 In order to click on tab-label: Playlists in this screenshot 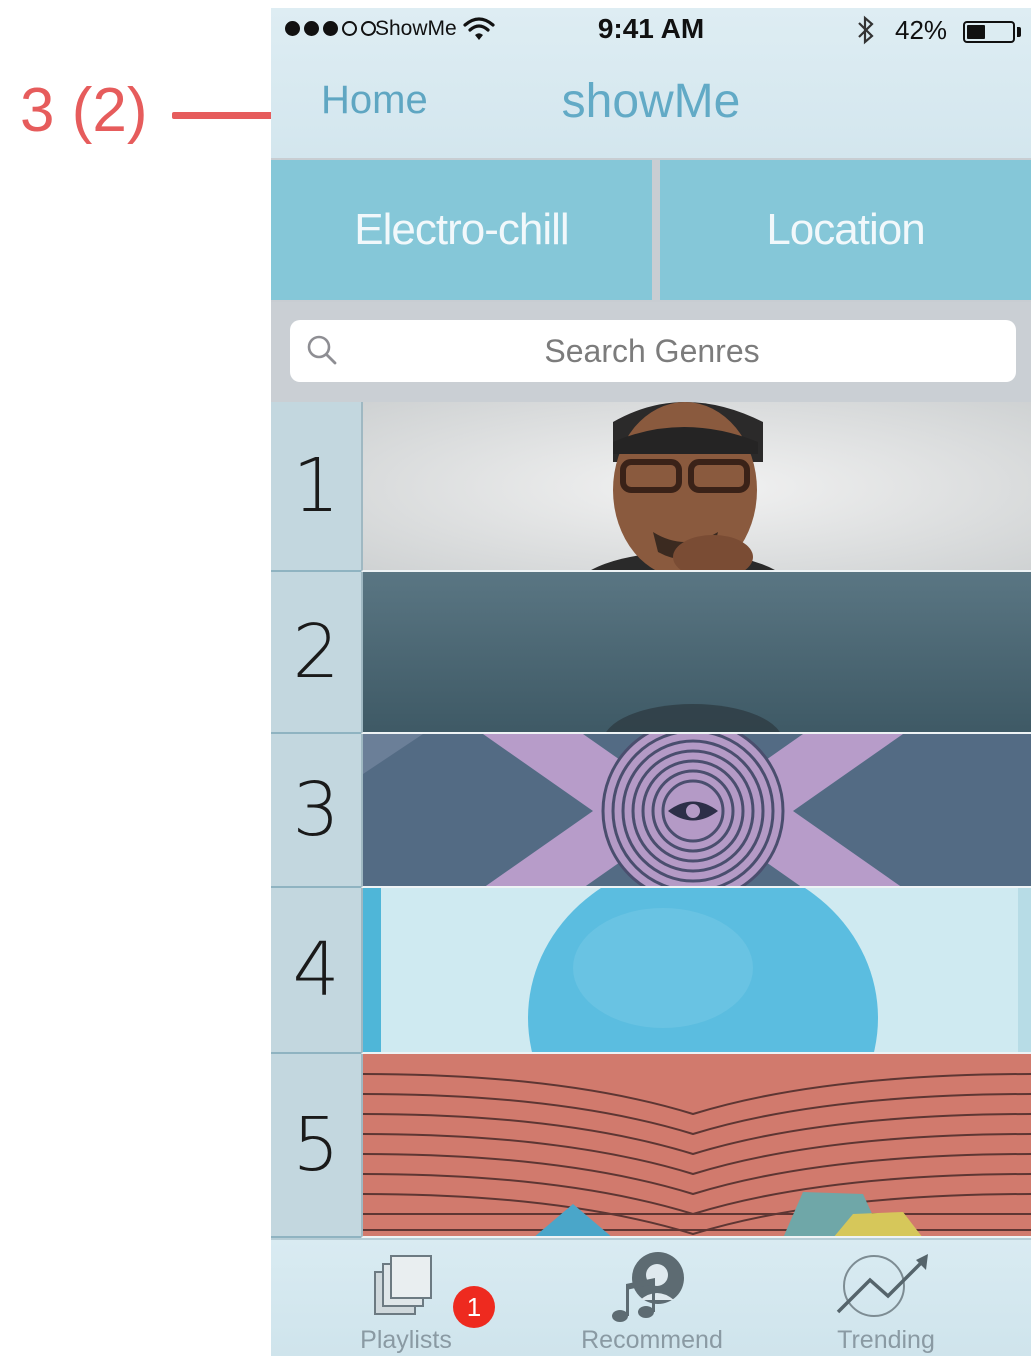, I will do `click(406, 1340)`.